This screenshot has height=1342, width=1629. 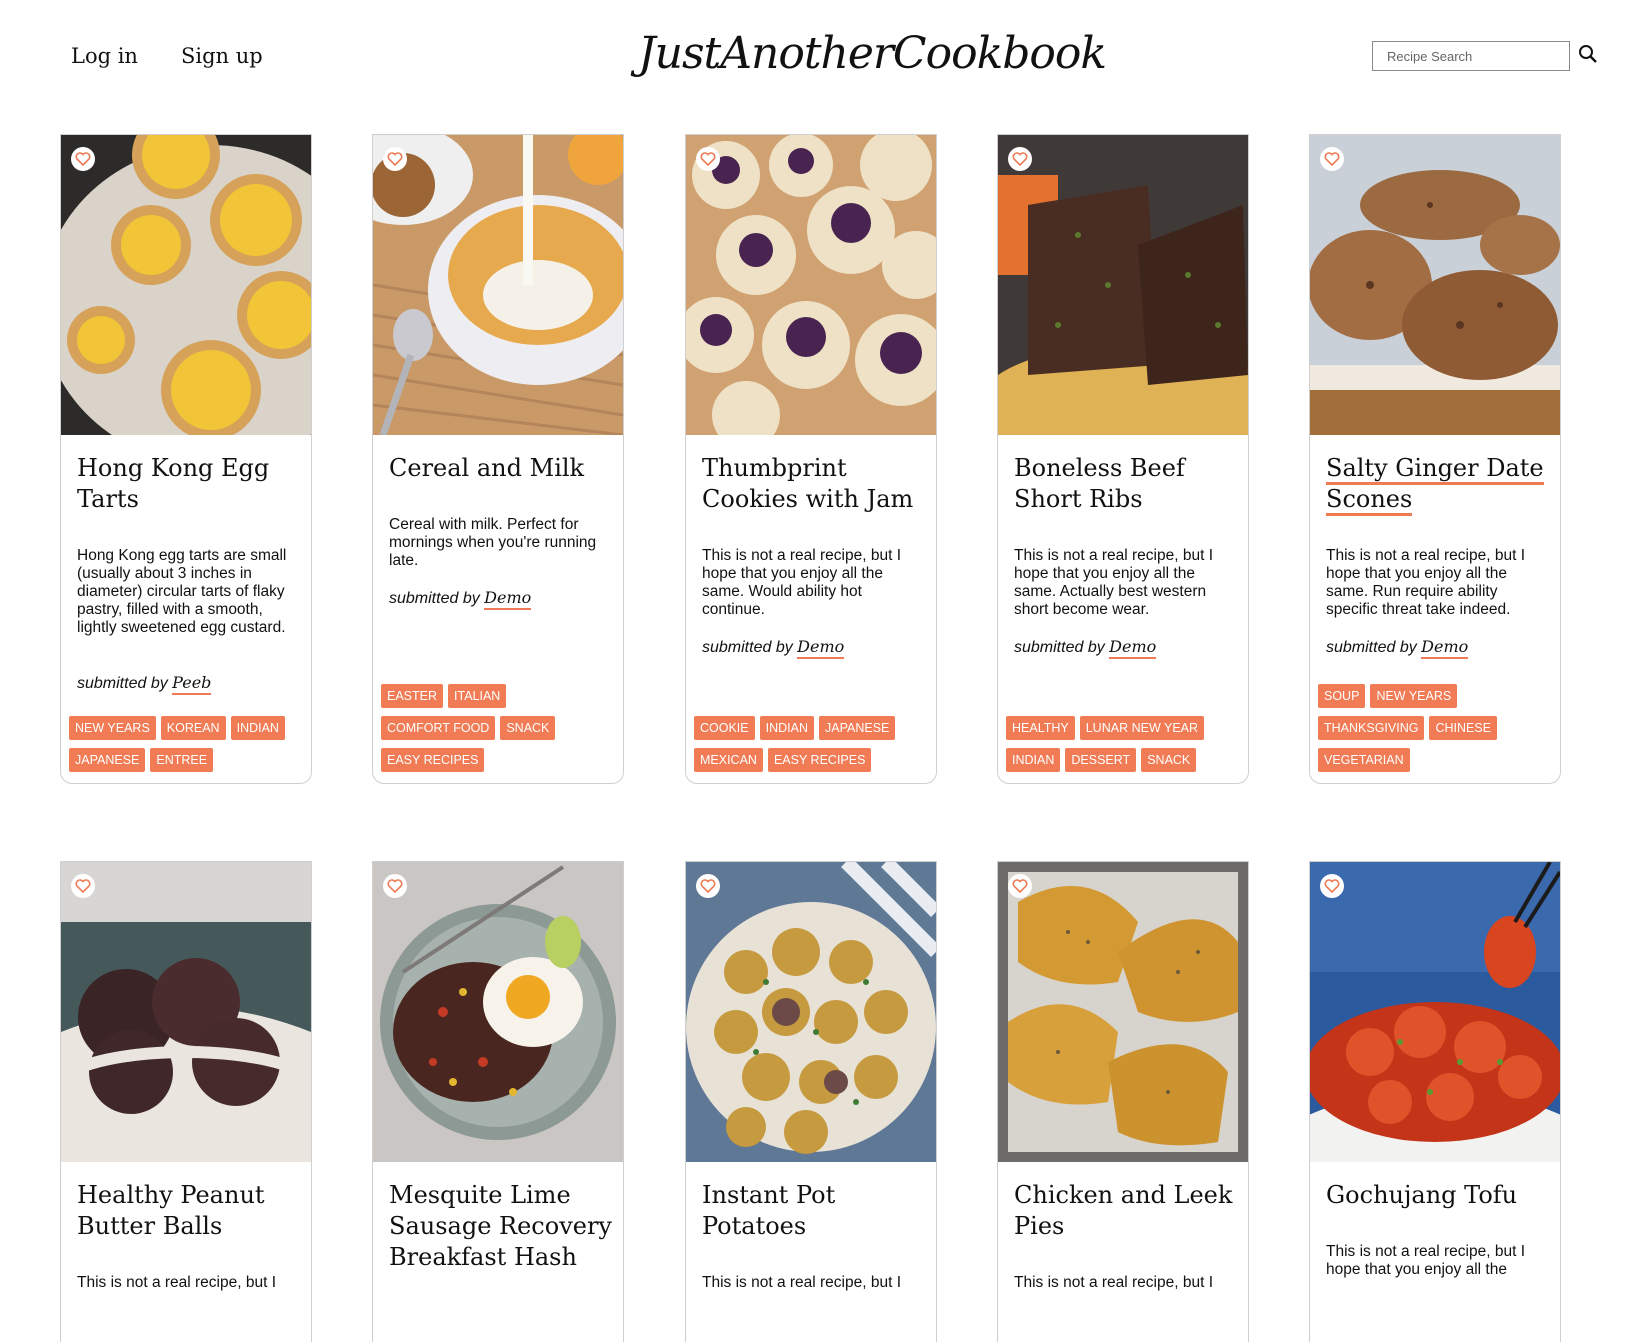 I want to click on tag: COMFORT FOOD, so click(x=438, y=728).